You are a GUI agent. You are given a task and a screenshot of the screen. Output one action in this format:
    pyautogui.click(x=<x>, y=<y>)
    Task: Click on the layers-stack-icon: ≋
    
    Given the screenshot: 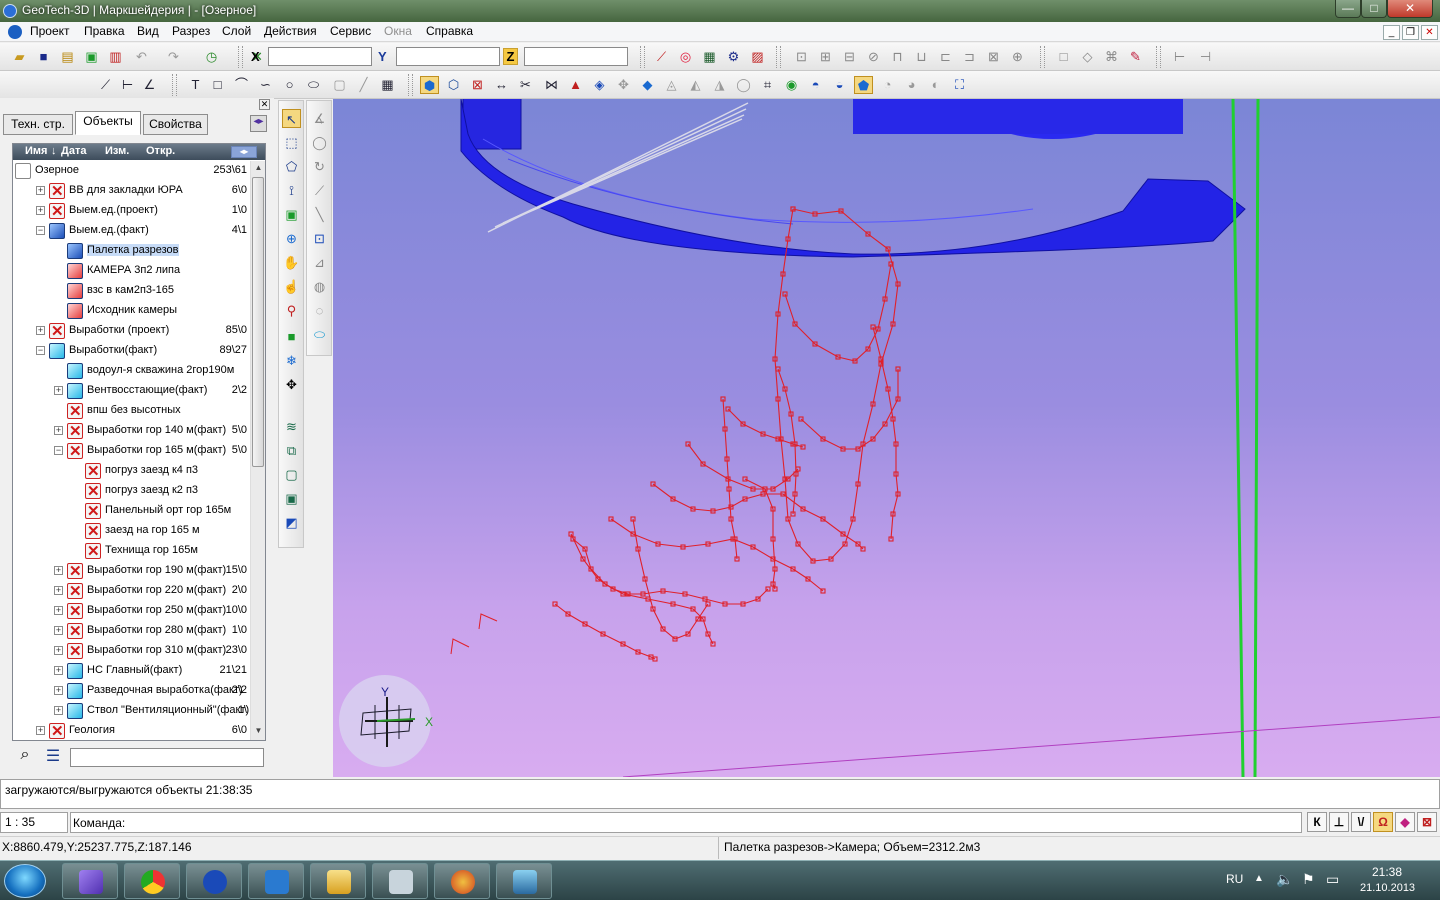 What is the action you would take?
    pyautogui.click(x=291, y=426)
    